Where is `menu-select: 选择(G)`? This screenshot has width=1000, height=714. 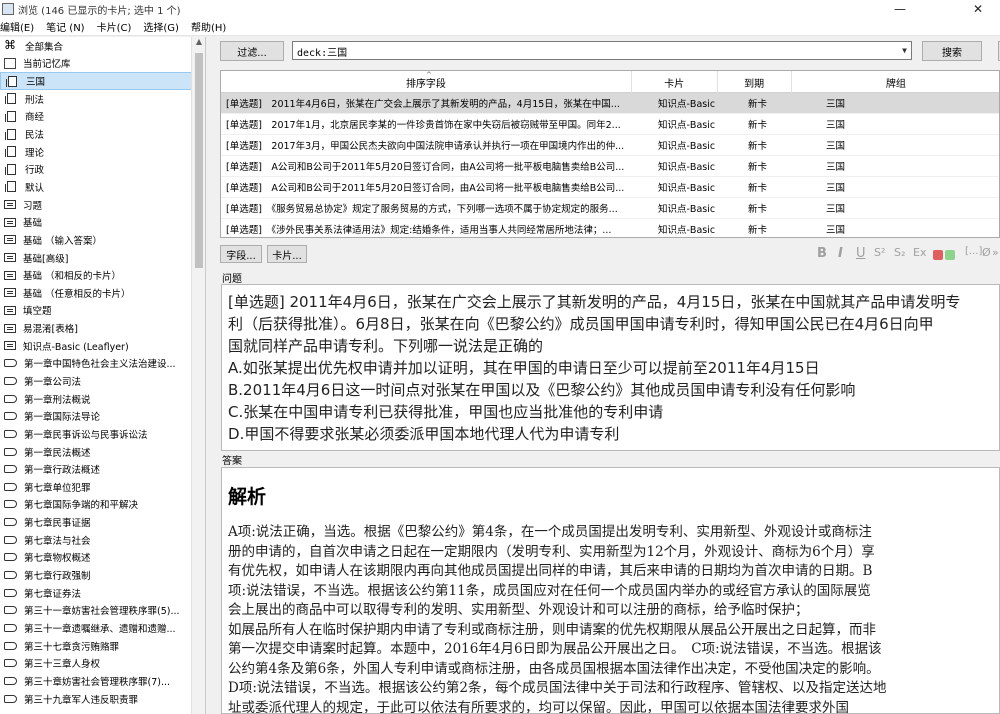 menu-select: 选择(G) is located at coordinates (161, 26).